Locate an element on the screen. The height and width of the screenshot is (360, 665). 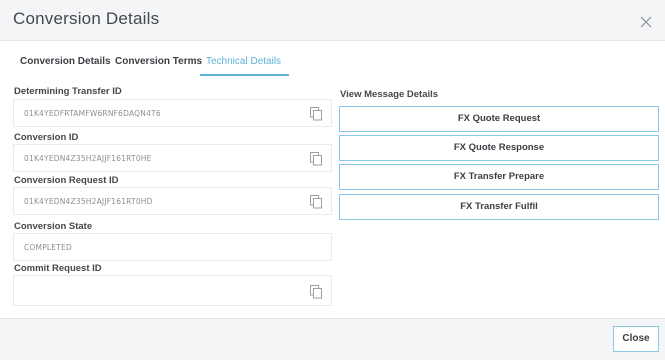
view-message-details-label: View Message Details is located at coordinates (389, 94).